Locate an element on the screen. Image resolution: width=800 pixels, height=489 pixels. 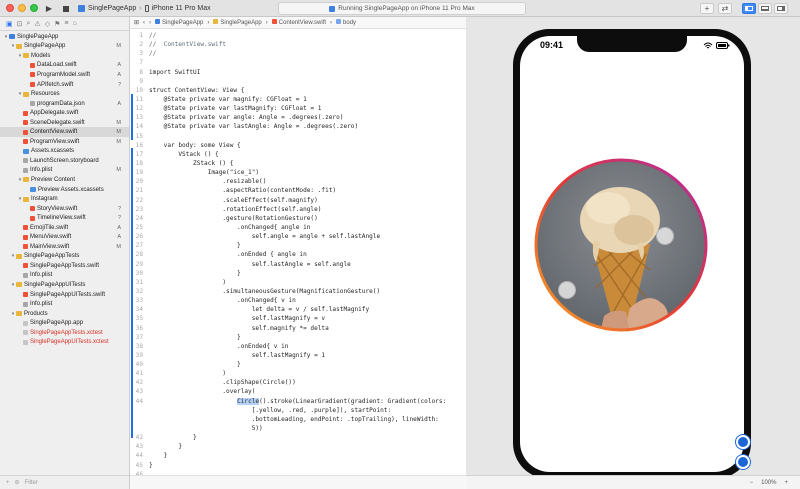
navigator-row: SinglePageAppUITests.swift is located at coordinates (64, 295).